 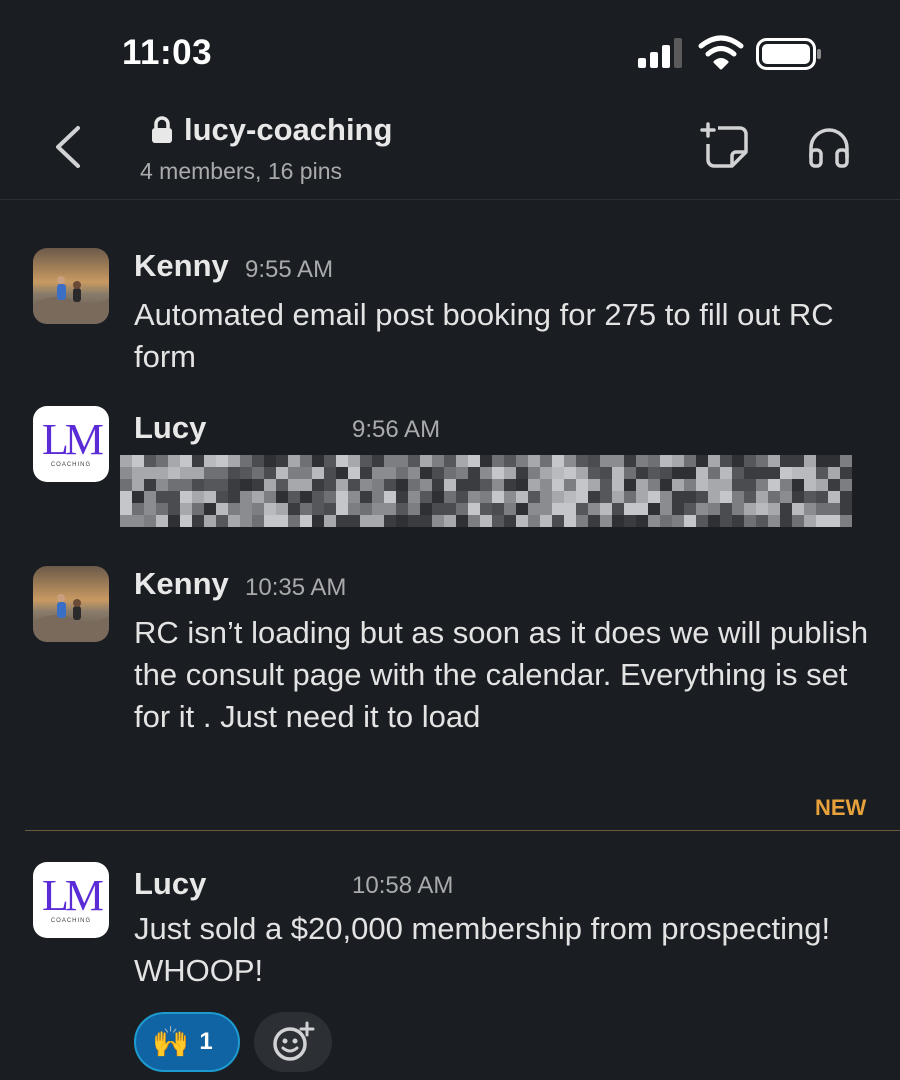 What do you see at coordinates (241, 171) in the screenshot?
I see `channel-meta: 4 members, 16 pins` at bounding box center [241, 171].